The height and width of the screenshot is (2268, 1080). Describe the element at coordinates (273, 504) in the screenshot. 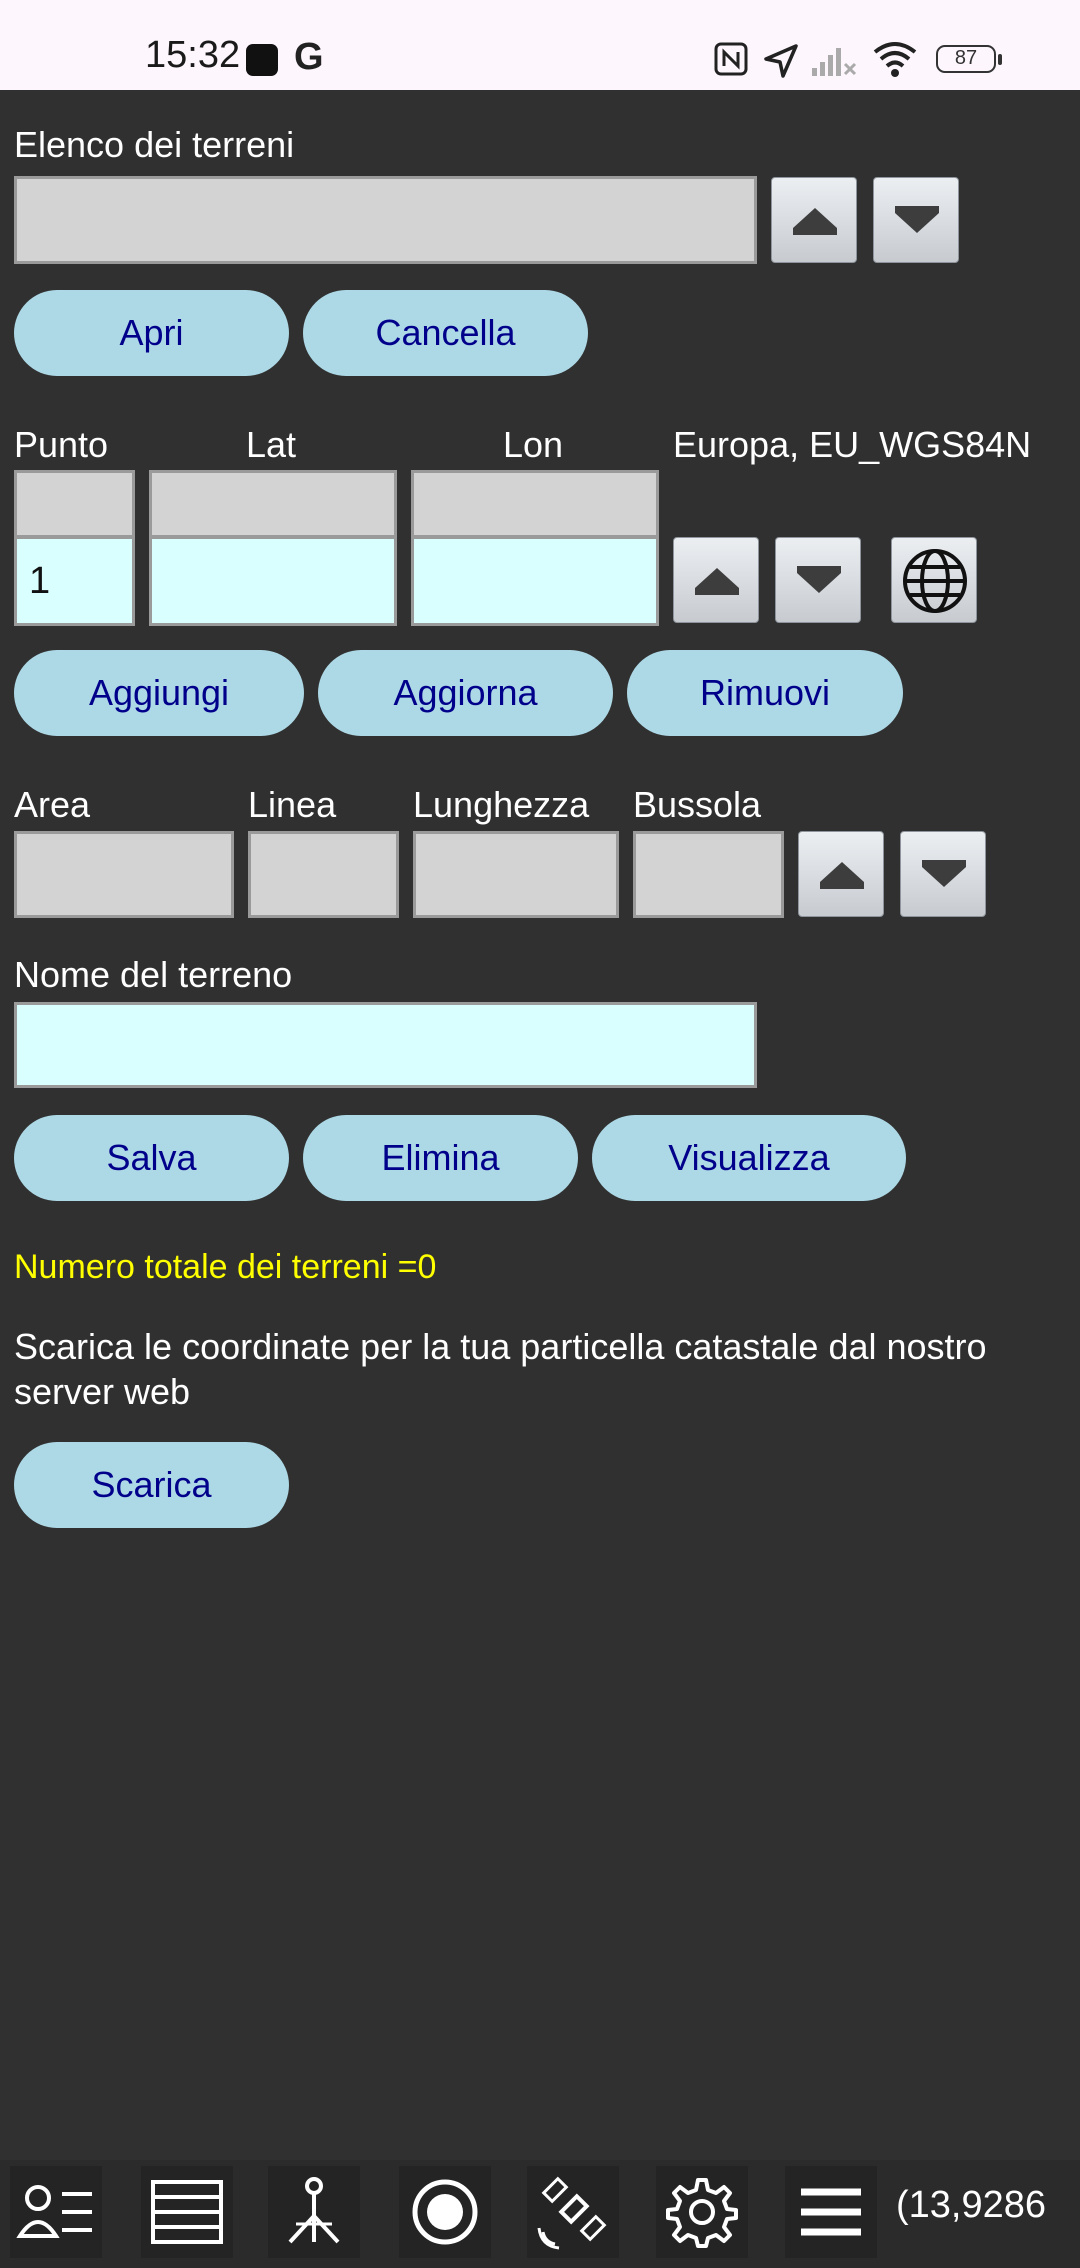

I see `lat-header-field` at that location.